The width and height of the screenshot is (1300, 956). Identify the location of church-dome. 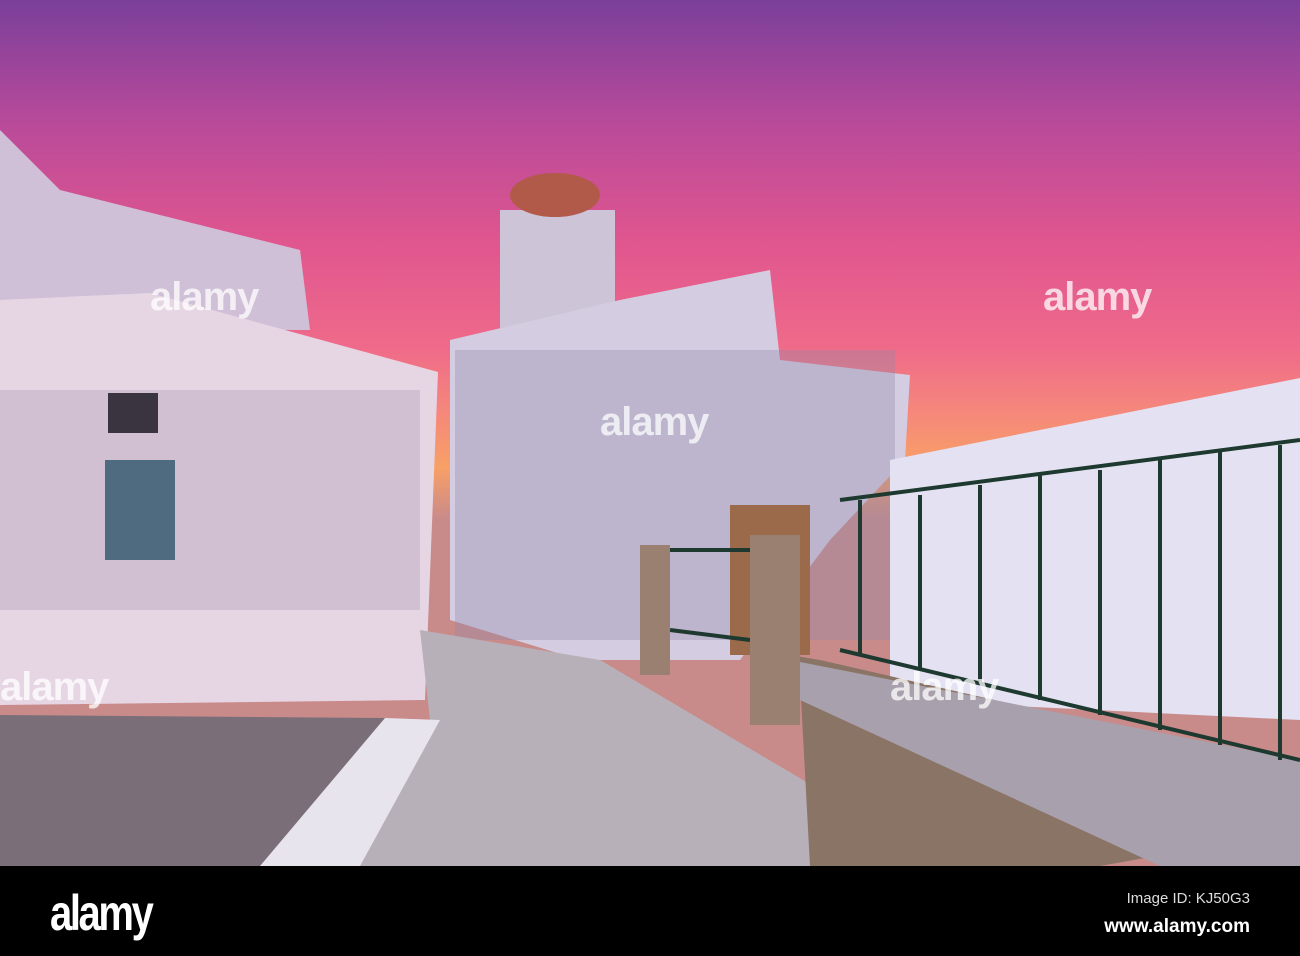
(555, 195).